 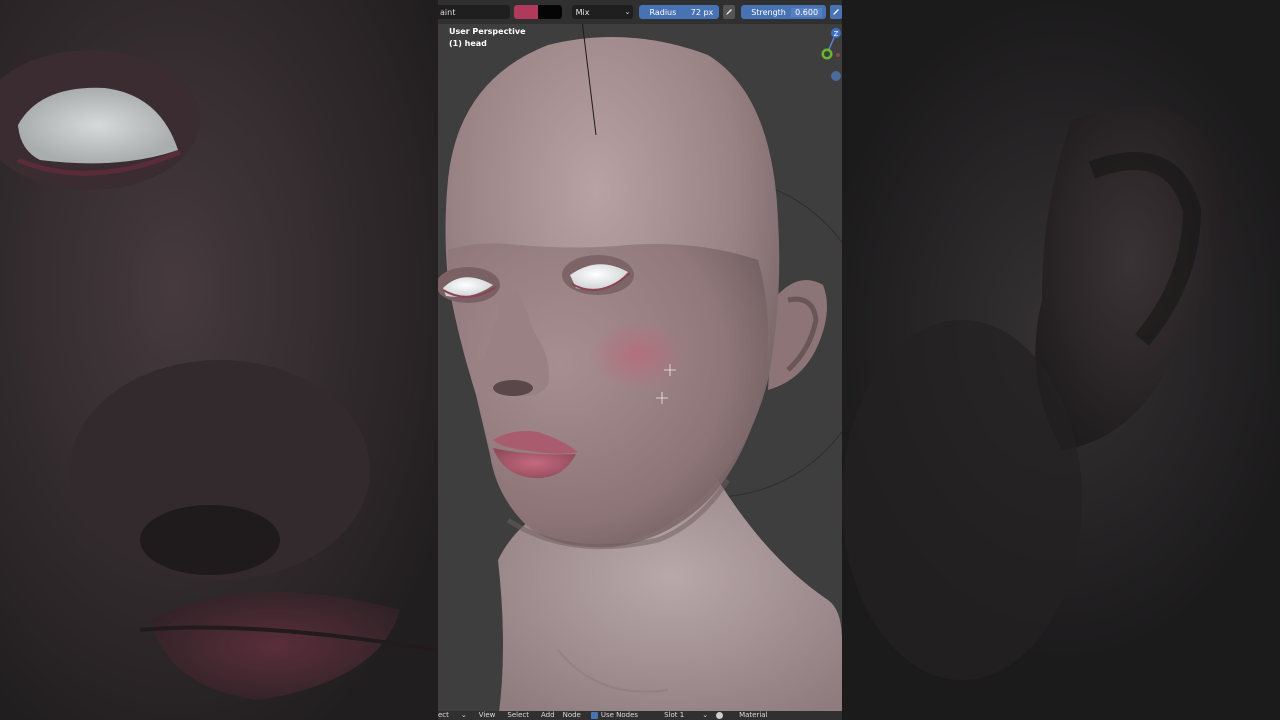 I want to click on mode-dropdown-label: ect, so click(x=443, y=715).